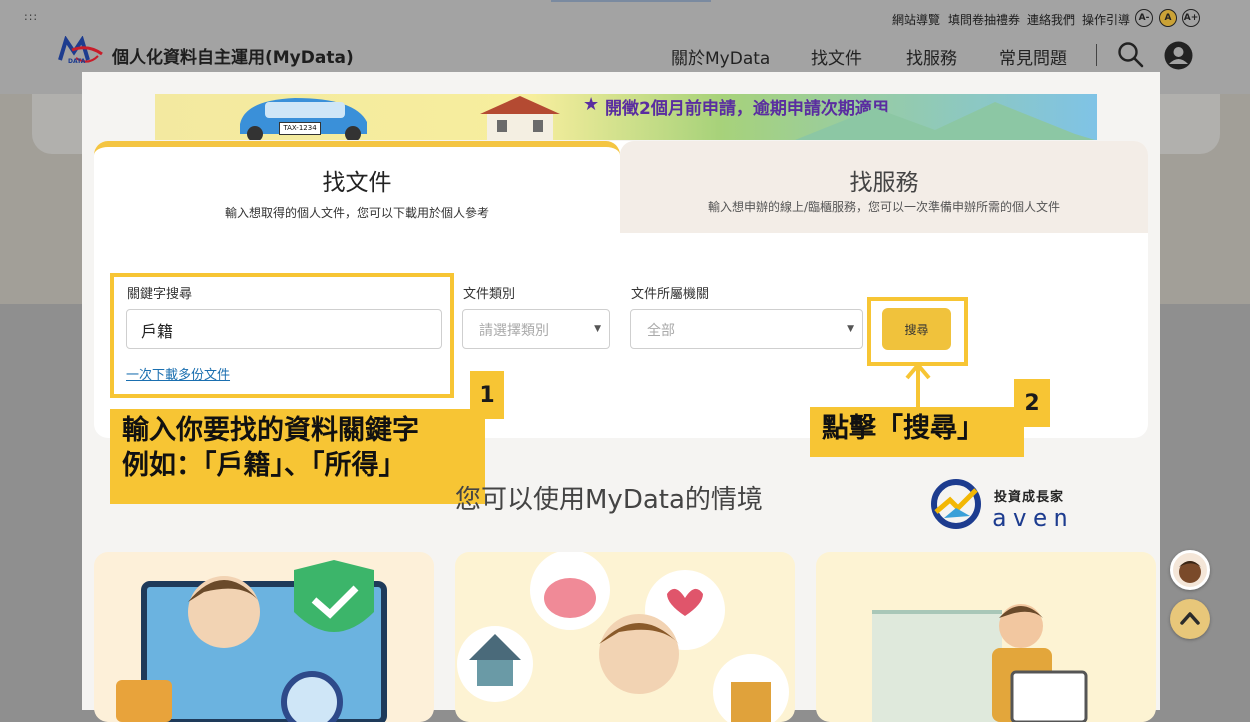 This screenshot has width=1250, height=722. Describe the element at coordinates (1131, 55) in the screenshot. I see `search-icon` at that location.